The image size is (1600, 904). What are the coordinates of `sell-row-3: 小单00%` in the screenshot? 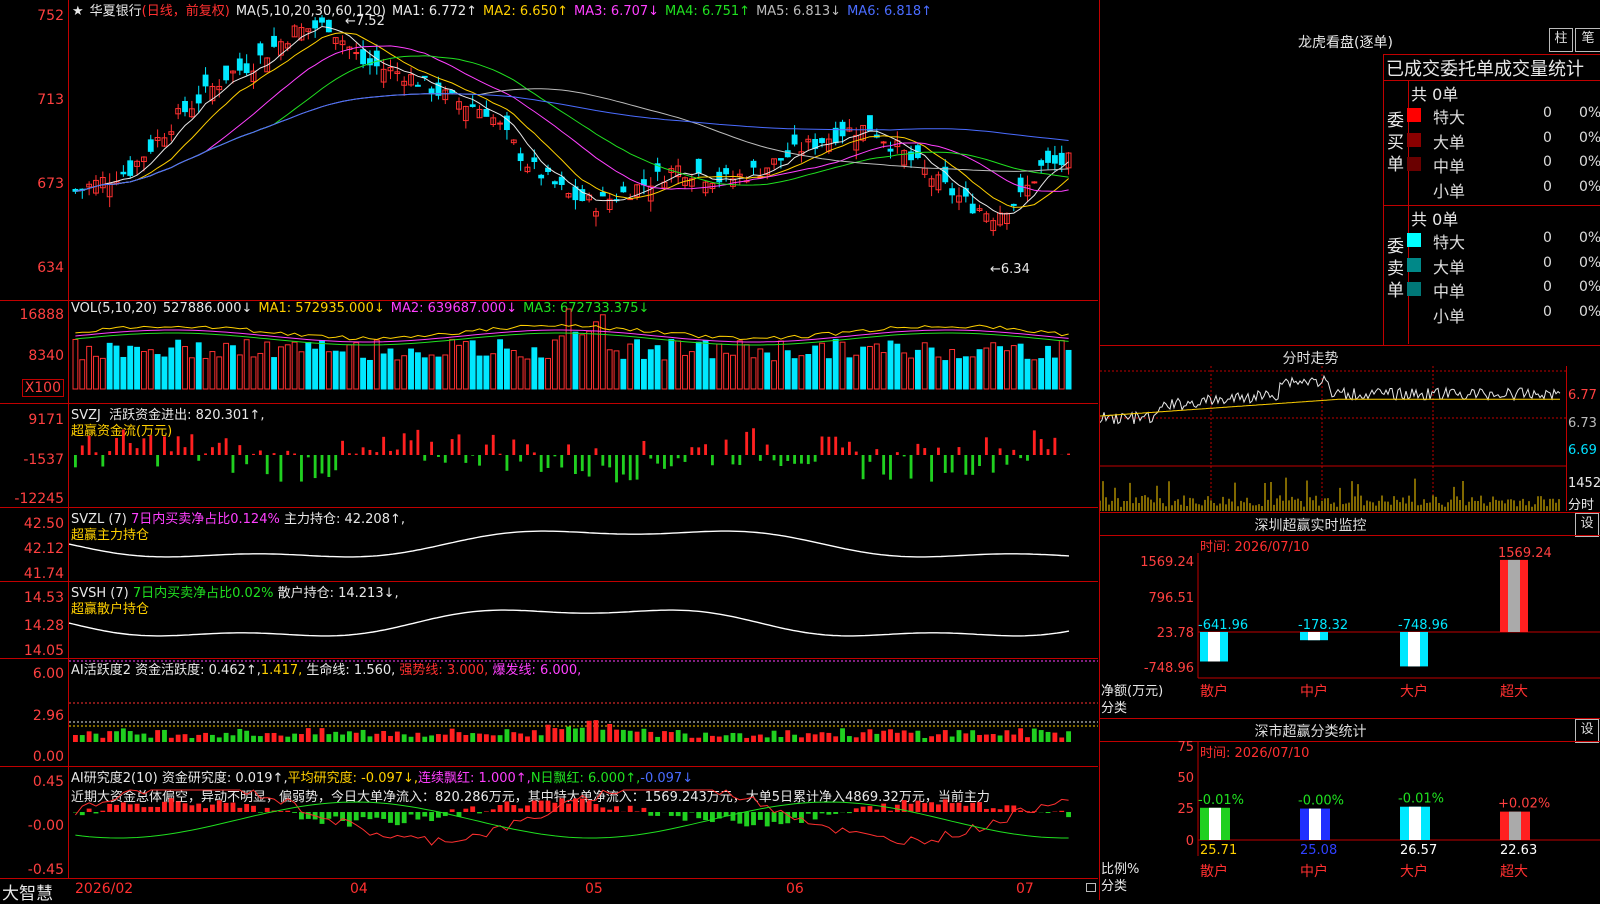 It's located at (1503, 315).